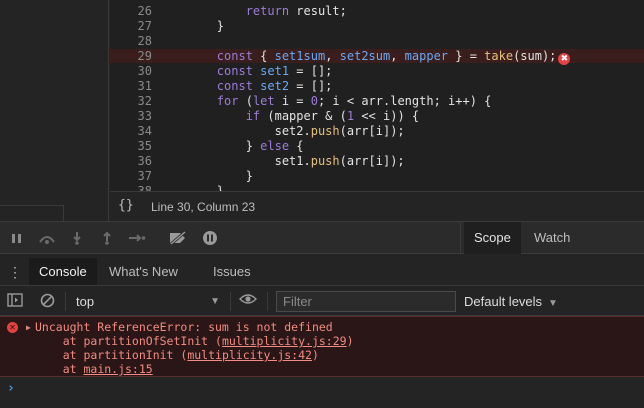 This screenshot has height=408, width=644. What do you see at coordinates (131, 161) in the screenshot?
I see `line-number: 36` at bounding box center [131, 161].